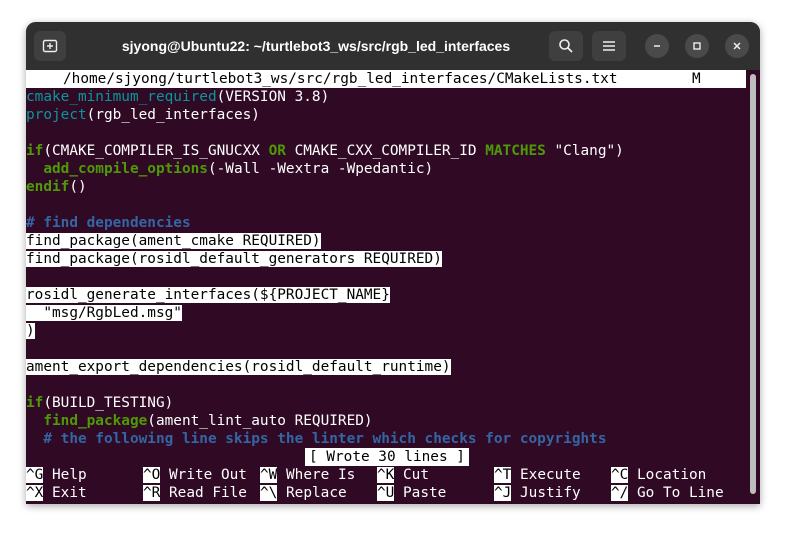  I want to click on new-tab-icon, so click(50, 46).